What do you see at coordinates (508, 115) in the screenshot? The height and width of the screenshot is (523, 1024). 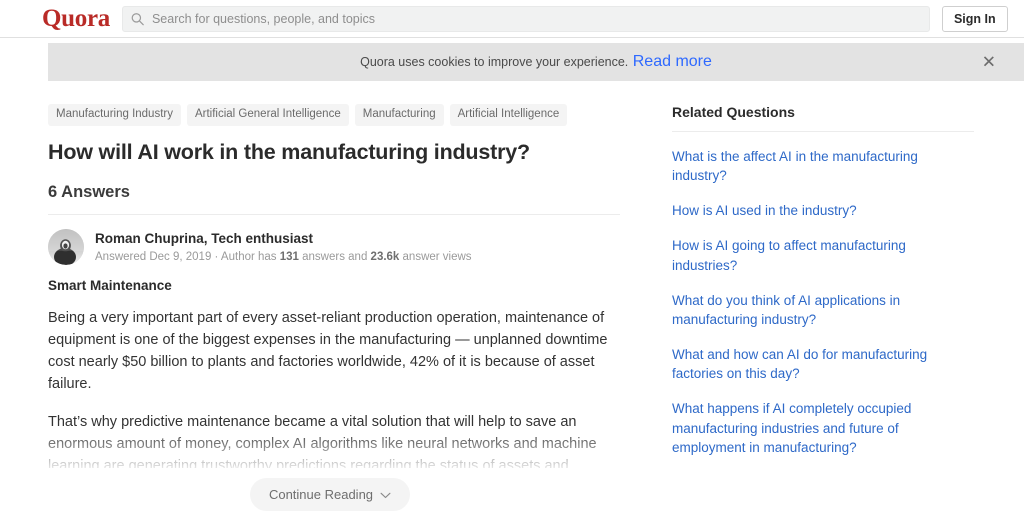 I see `topic-tag: Artificial Intelligence` at bounding box center [508, 115].